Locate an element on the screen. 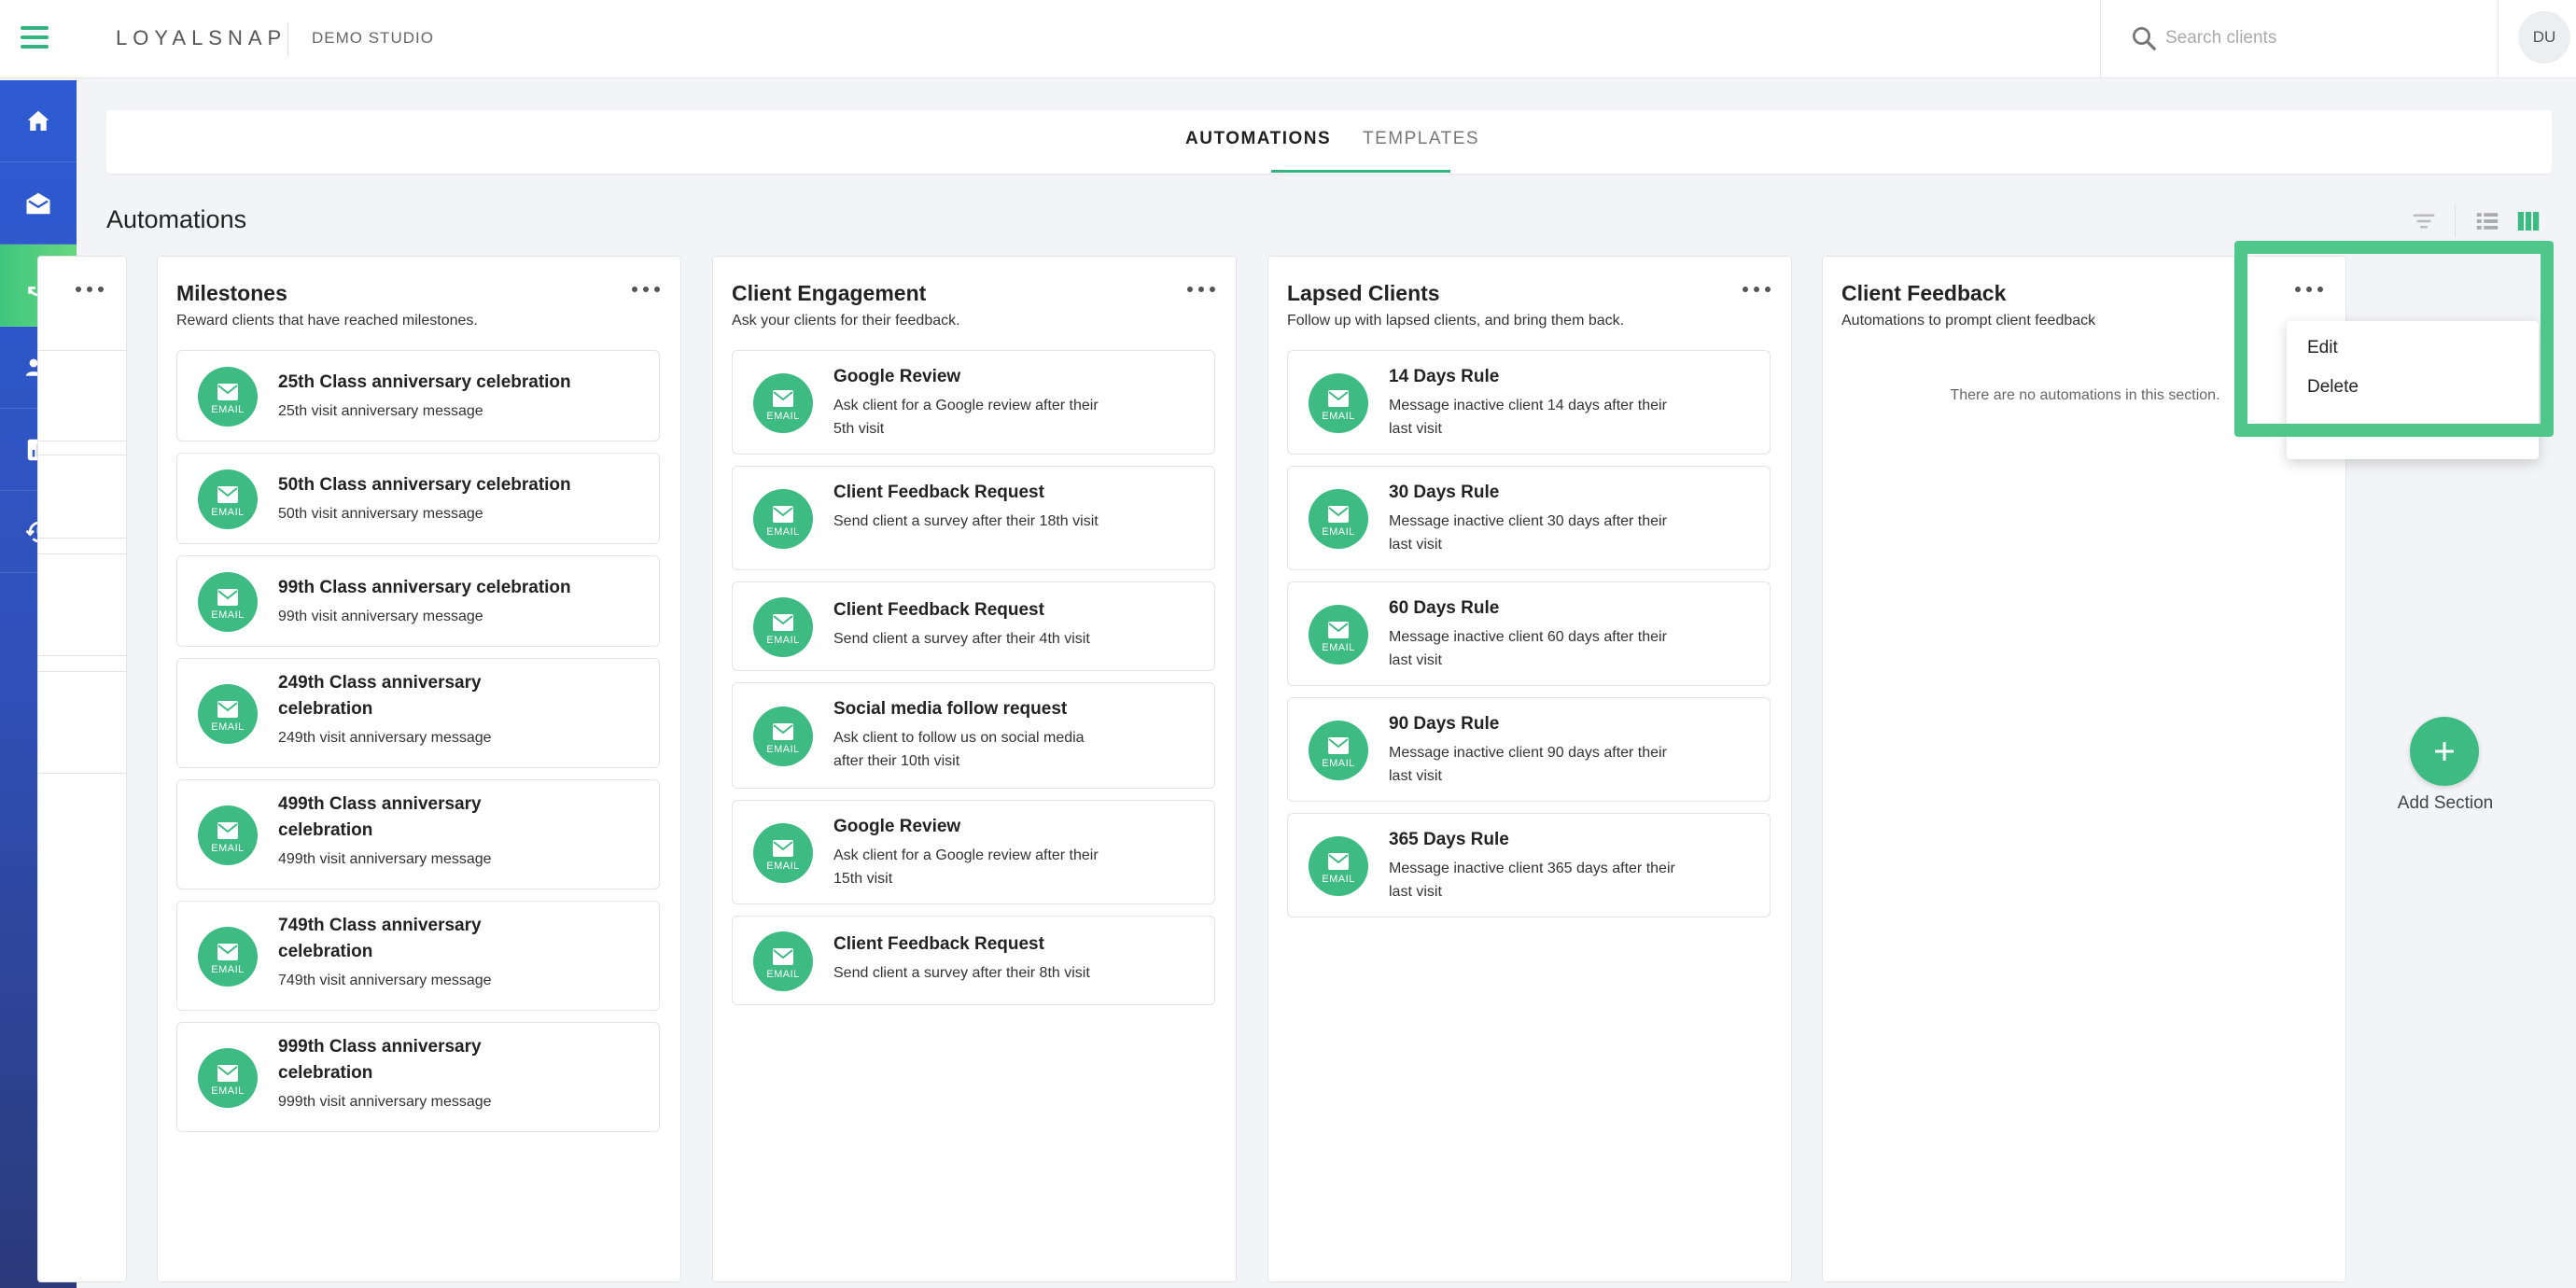  board-view-icon is located at coordinates (2528, 221).